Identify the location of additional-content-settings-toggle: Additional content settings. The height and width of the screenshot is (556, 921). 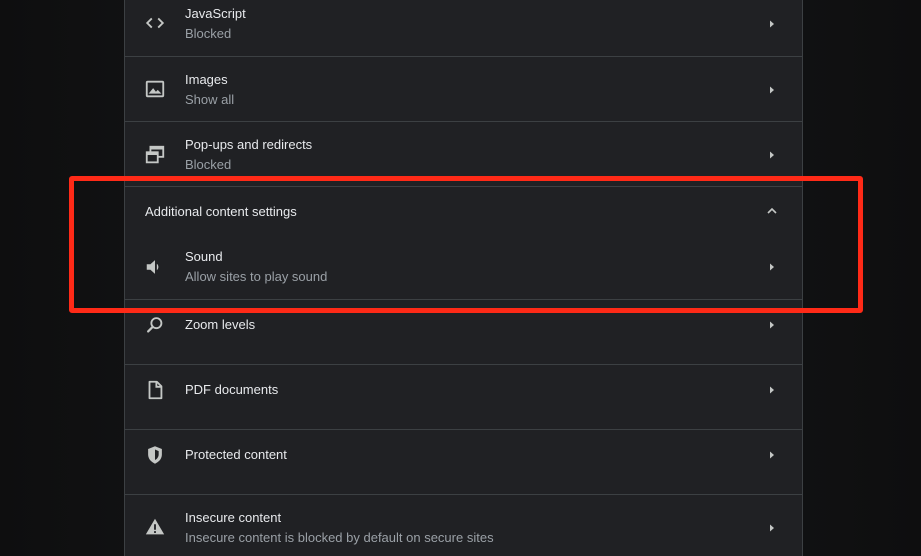
(463, 211).